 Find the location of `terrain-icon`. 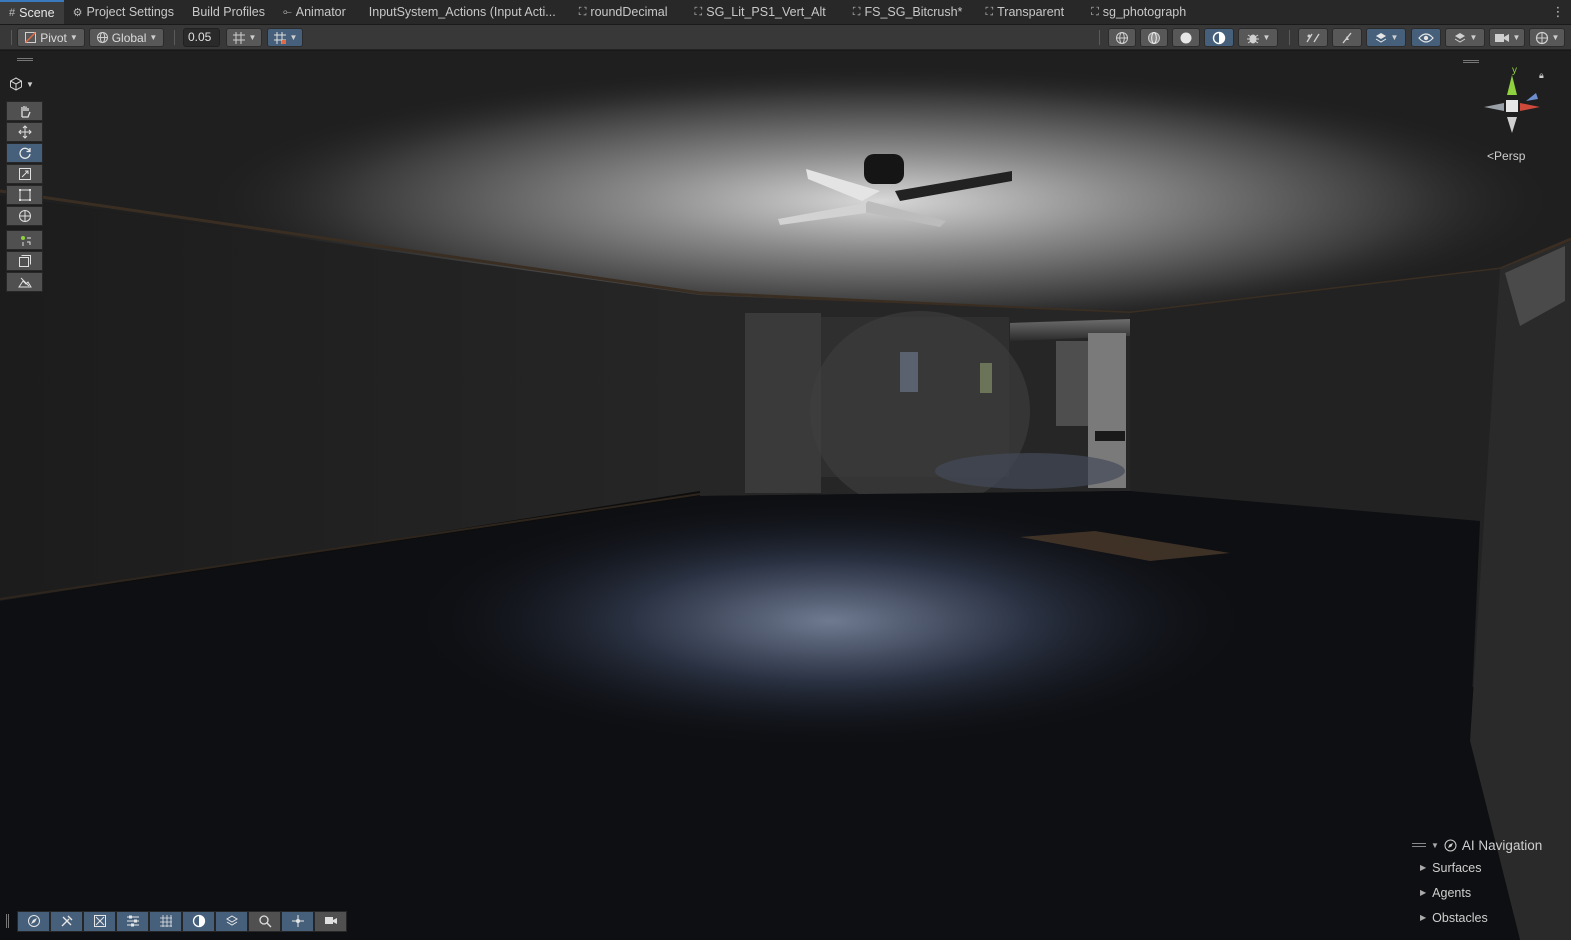

terrain-icon is located at coordinates (24, 282).